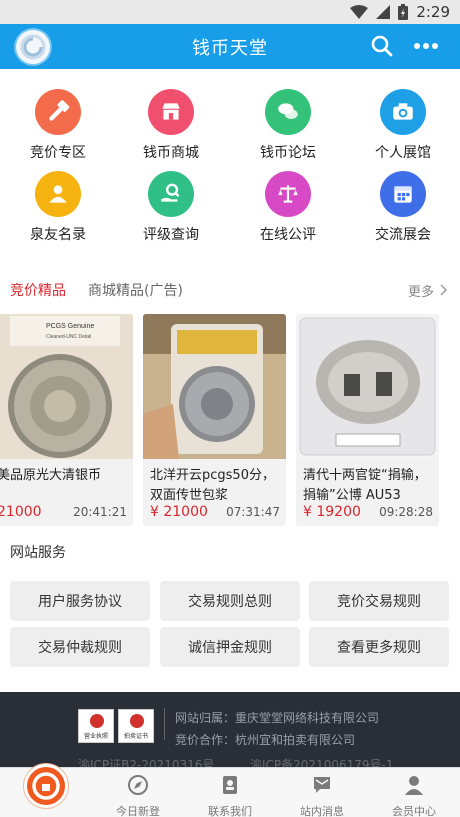 This screenshot has width=460, height=817. What do you see at coordinates (58, 112) in the screenshot?
I see `gavel-icon` at bounding box center [58, 112].